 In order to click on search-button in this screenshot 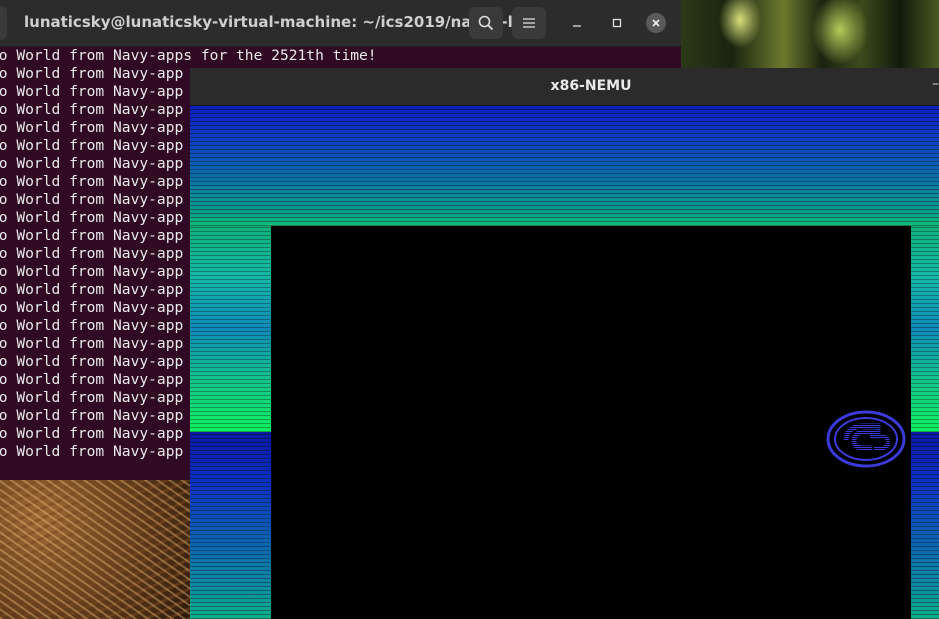, I will do `click(486, 23)`.